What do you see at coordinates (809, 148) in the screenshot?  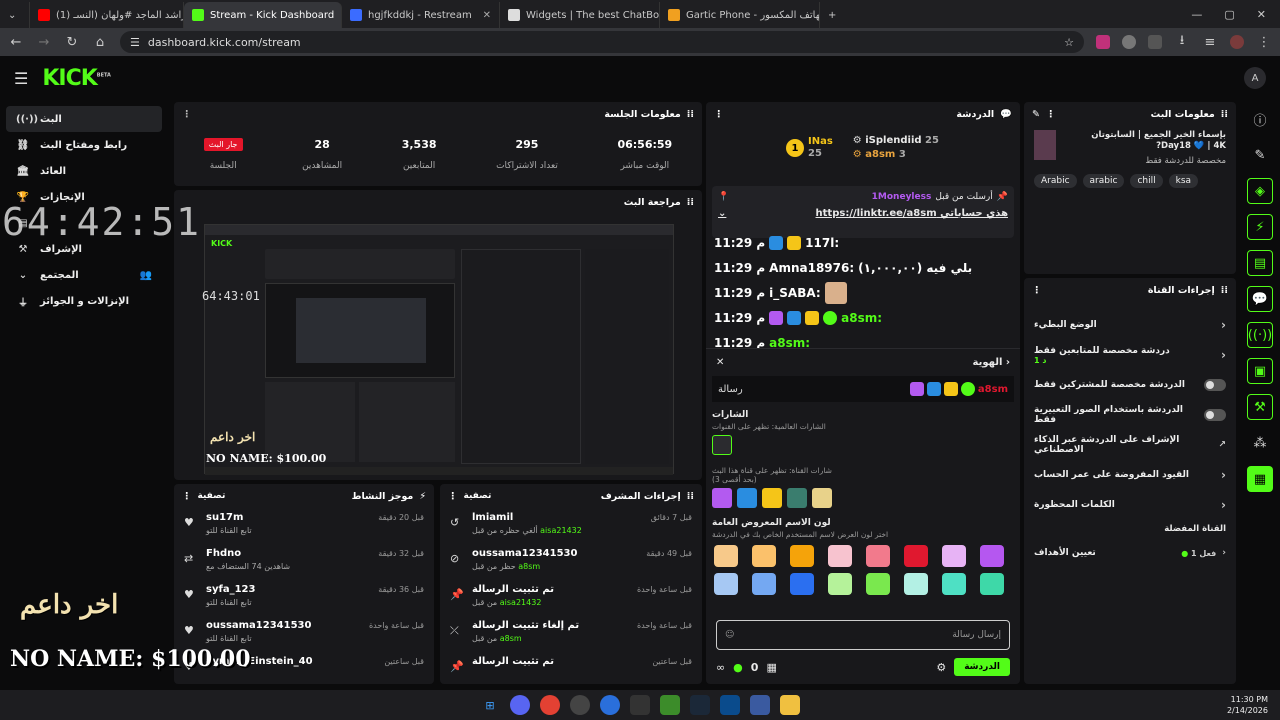 I see `leaderboard-top: 1 INas 25` at bounding box center [809, 148].